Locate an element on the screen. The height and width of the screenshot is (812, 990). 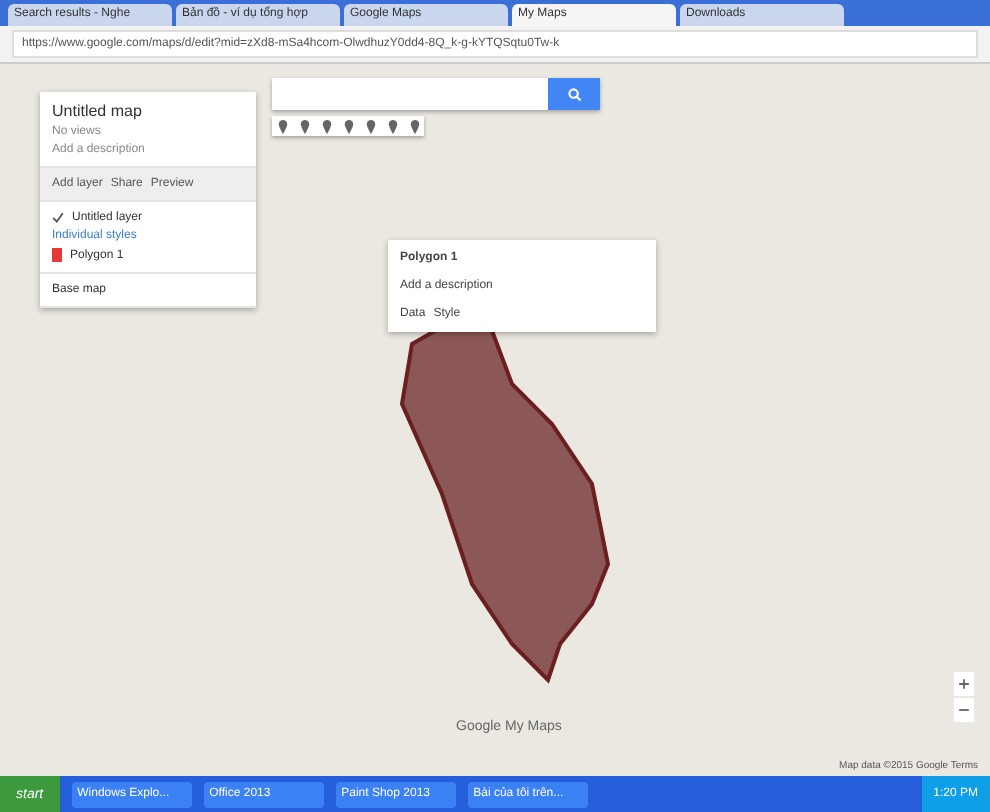
search-icon is located at coordinates (574, 94).